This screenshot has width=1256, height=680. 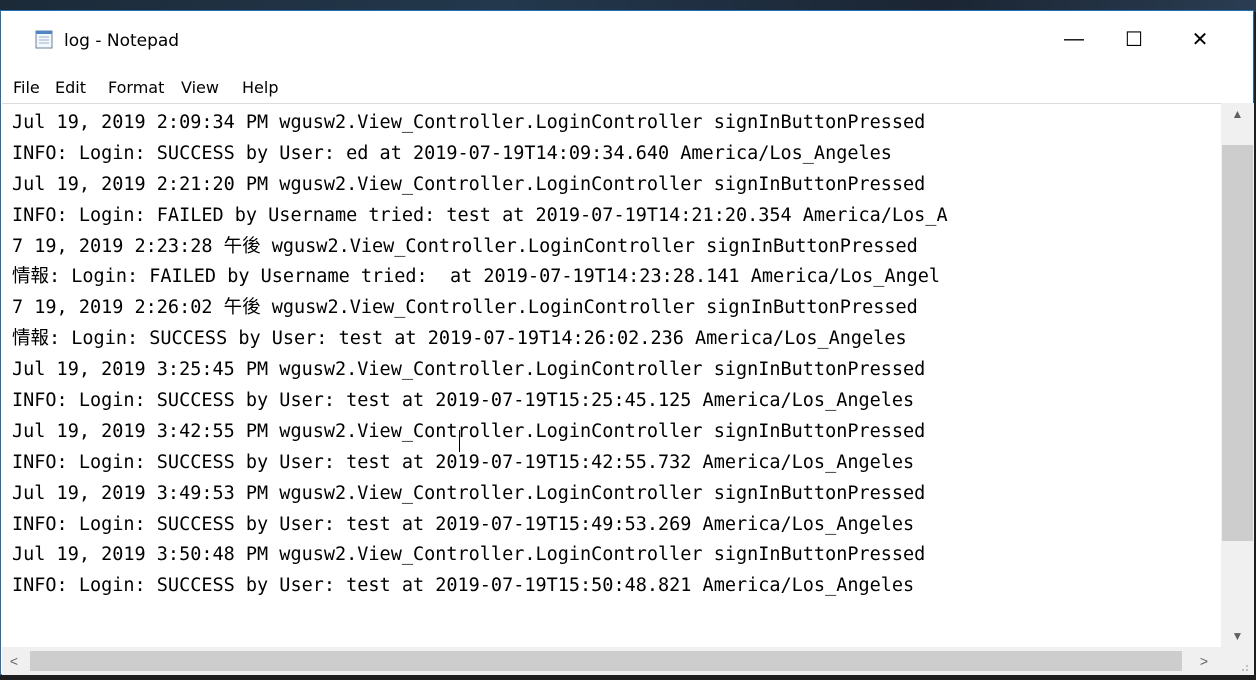 I want to click on resize-grip-icon, so click(x=1237, y=661).